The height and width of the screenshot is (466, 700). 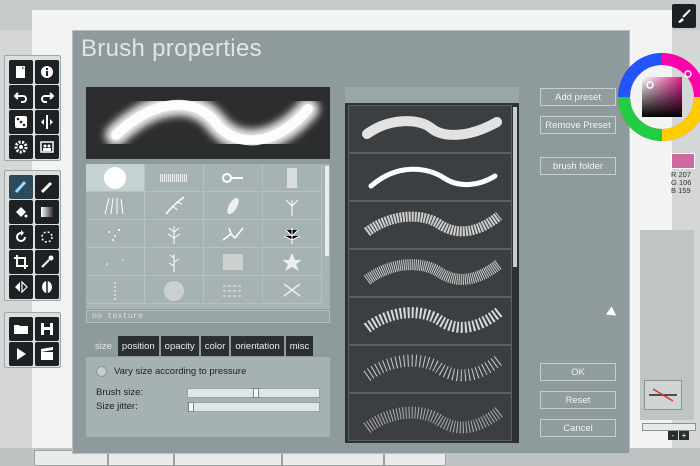 What do you see at coordinates (171, 48) in the screenshot?
I see `dialog-title: Brush properties` at bounding box center [171, 48].